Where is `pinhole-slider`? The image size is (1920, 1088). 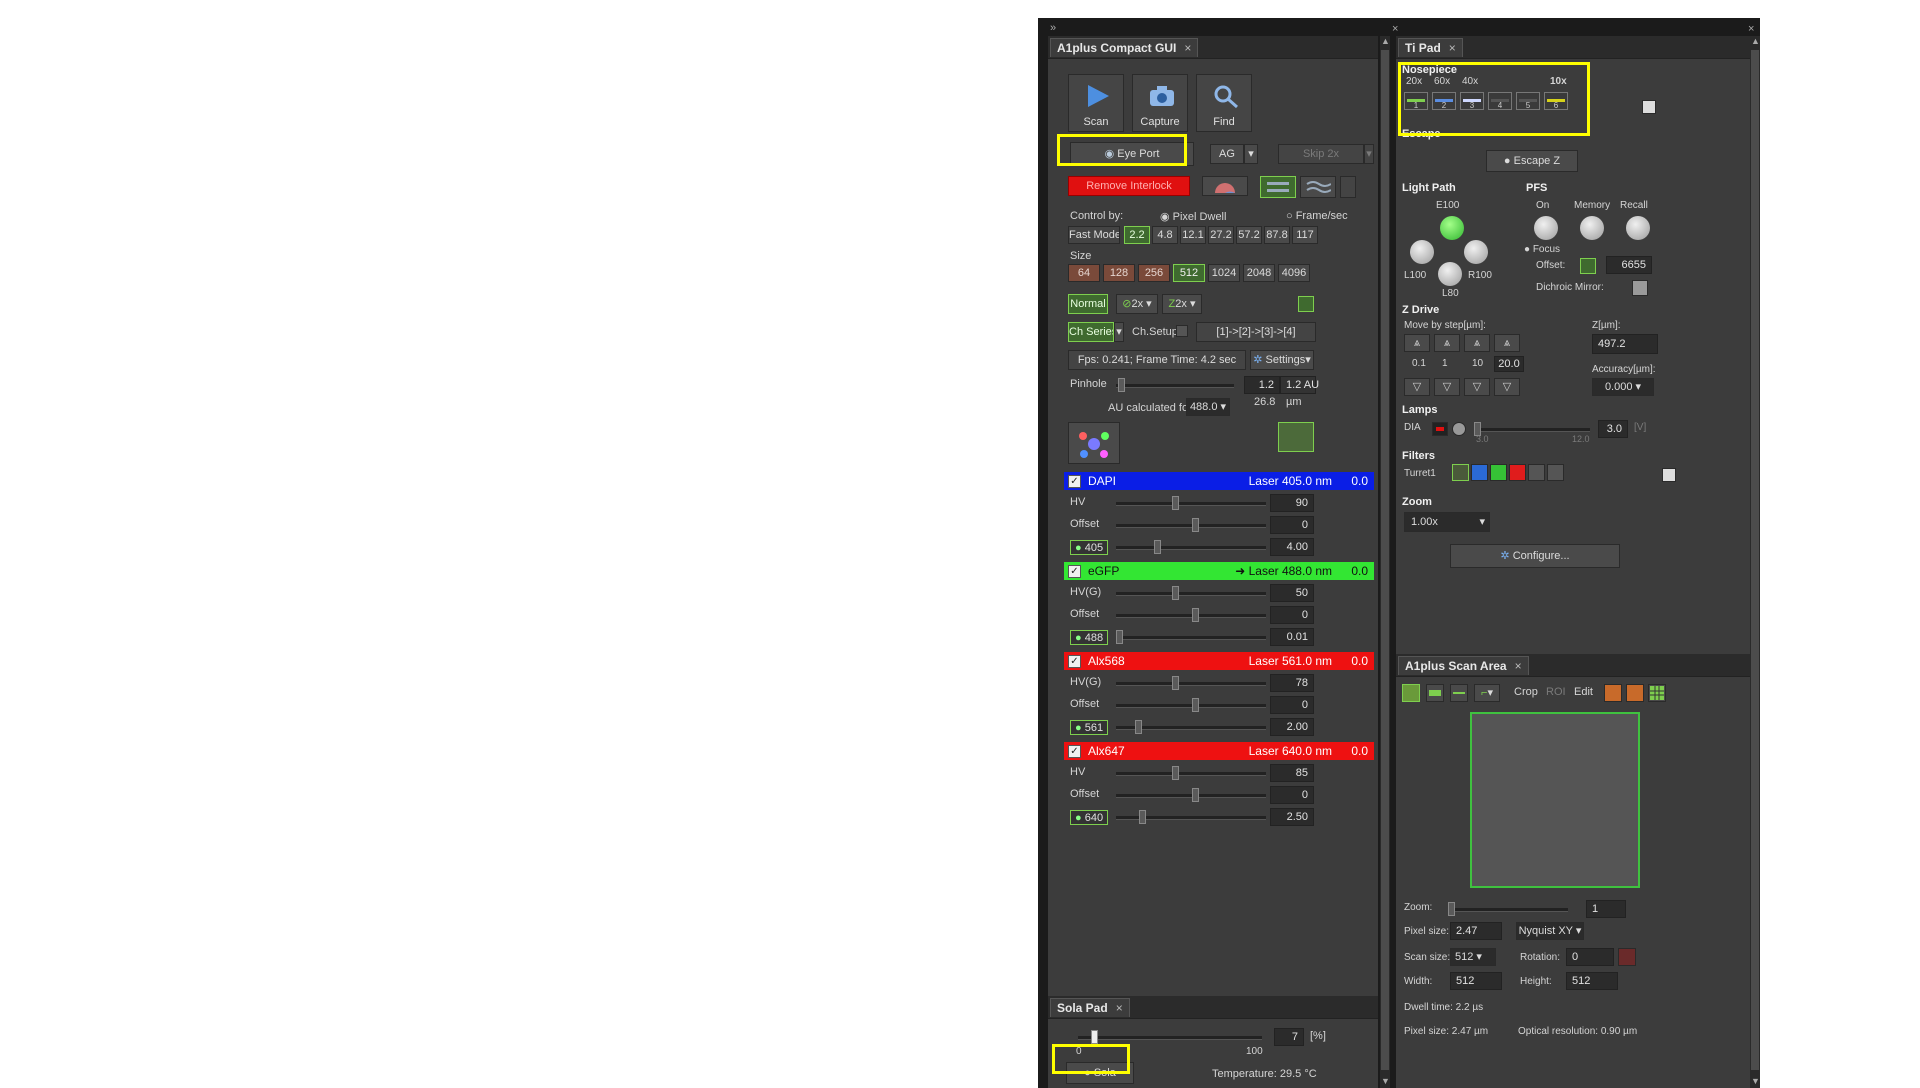
pinhole-slider is located at coordinates (1175, 385).